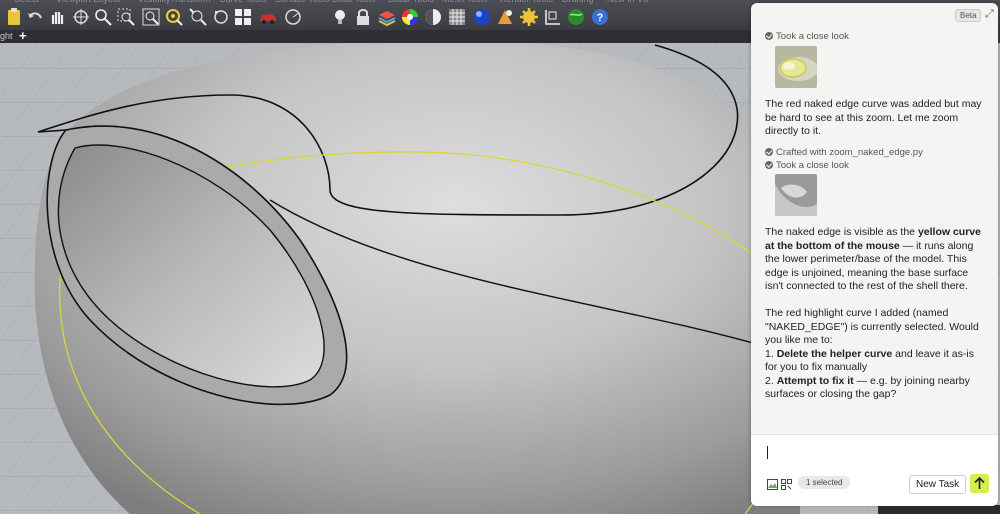  I want to click on add-viewport-button: +, so click(23, 35).